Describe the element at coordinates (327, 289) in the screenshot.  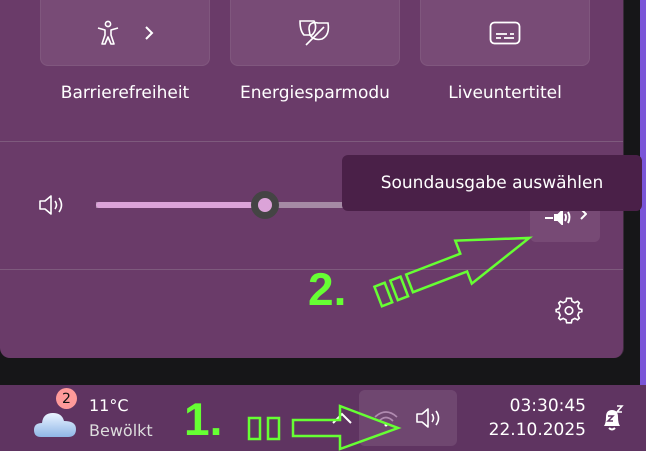
I see `annotation-label: 2.` at that location.